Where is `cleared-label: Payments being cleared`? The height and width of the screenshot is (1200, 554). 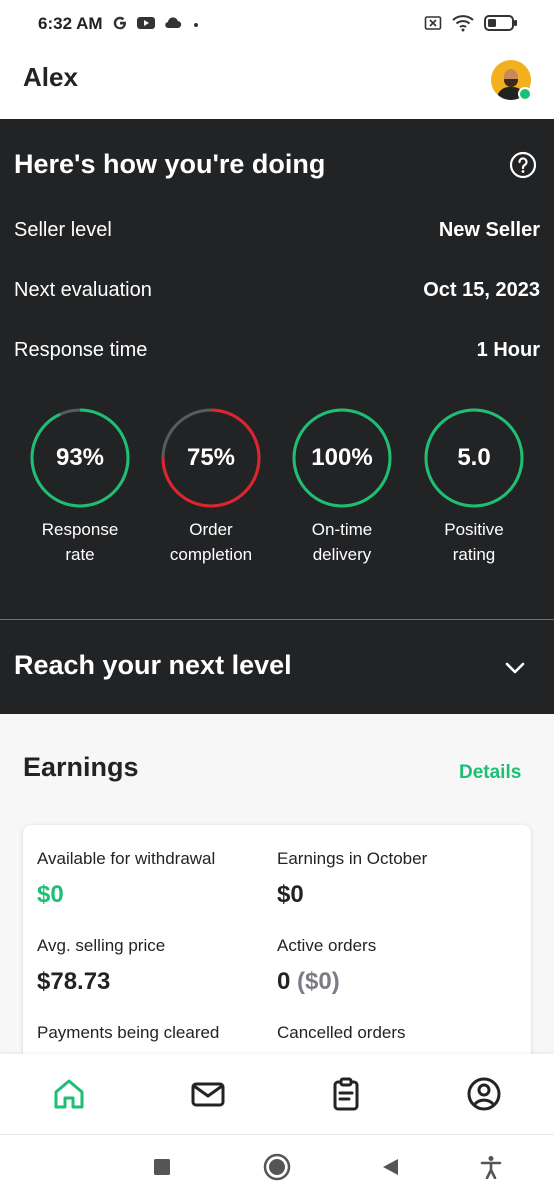
cleared-label: Payments being cleared is located at coordinates (128, 1032).